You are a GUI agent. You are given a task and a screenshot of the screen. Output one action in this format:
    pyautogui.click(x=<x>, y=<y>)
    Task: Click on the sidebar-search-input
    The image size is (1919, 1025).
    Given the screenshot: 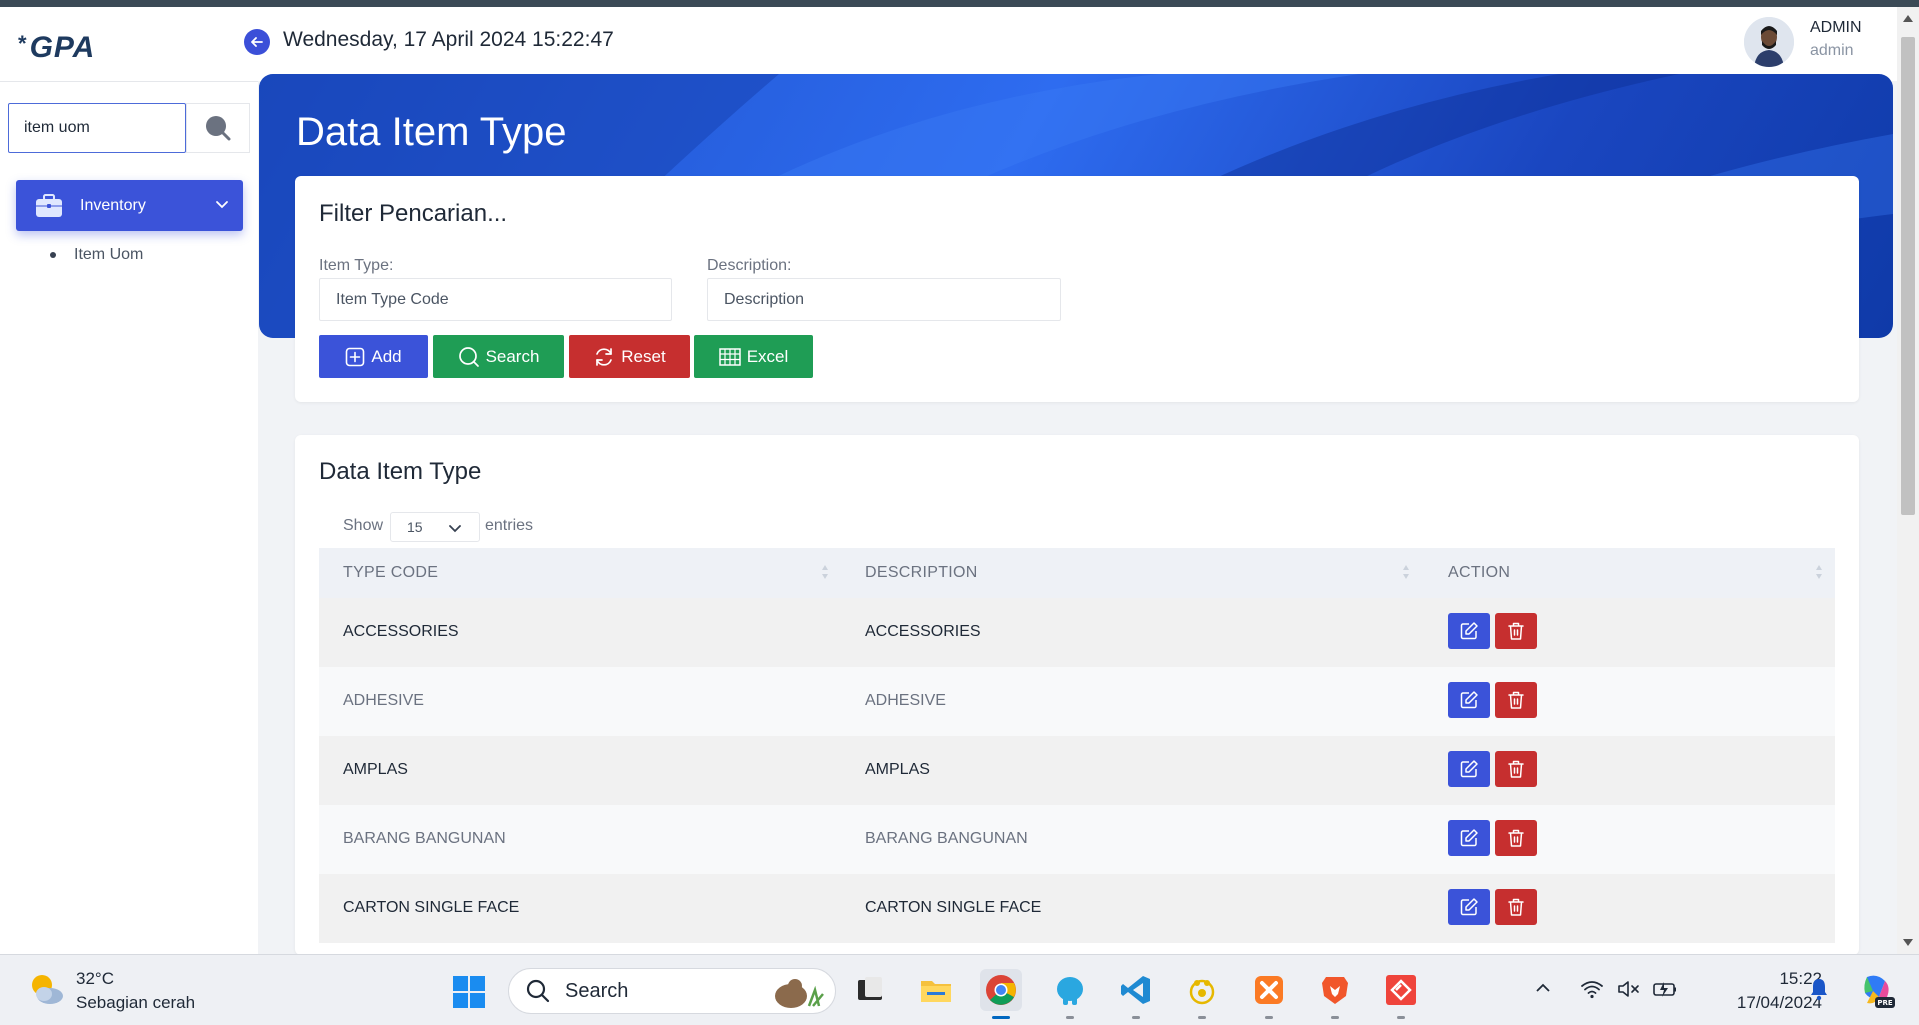 What is the action you would take?
    pyautogui.click(x=97, y=128)
    